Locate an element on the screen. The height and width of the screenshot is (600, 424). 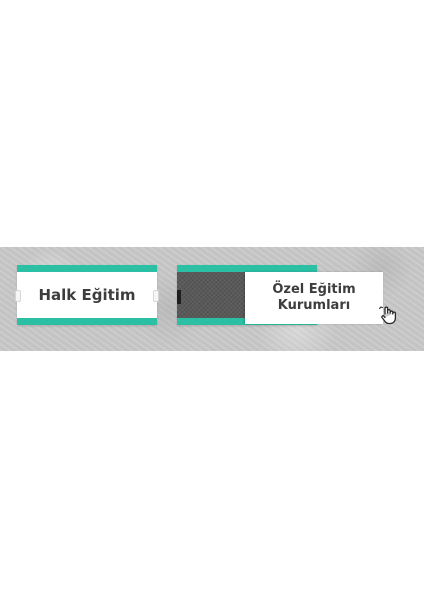
slider-track is located at coordinates (211, 295).